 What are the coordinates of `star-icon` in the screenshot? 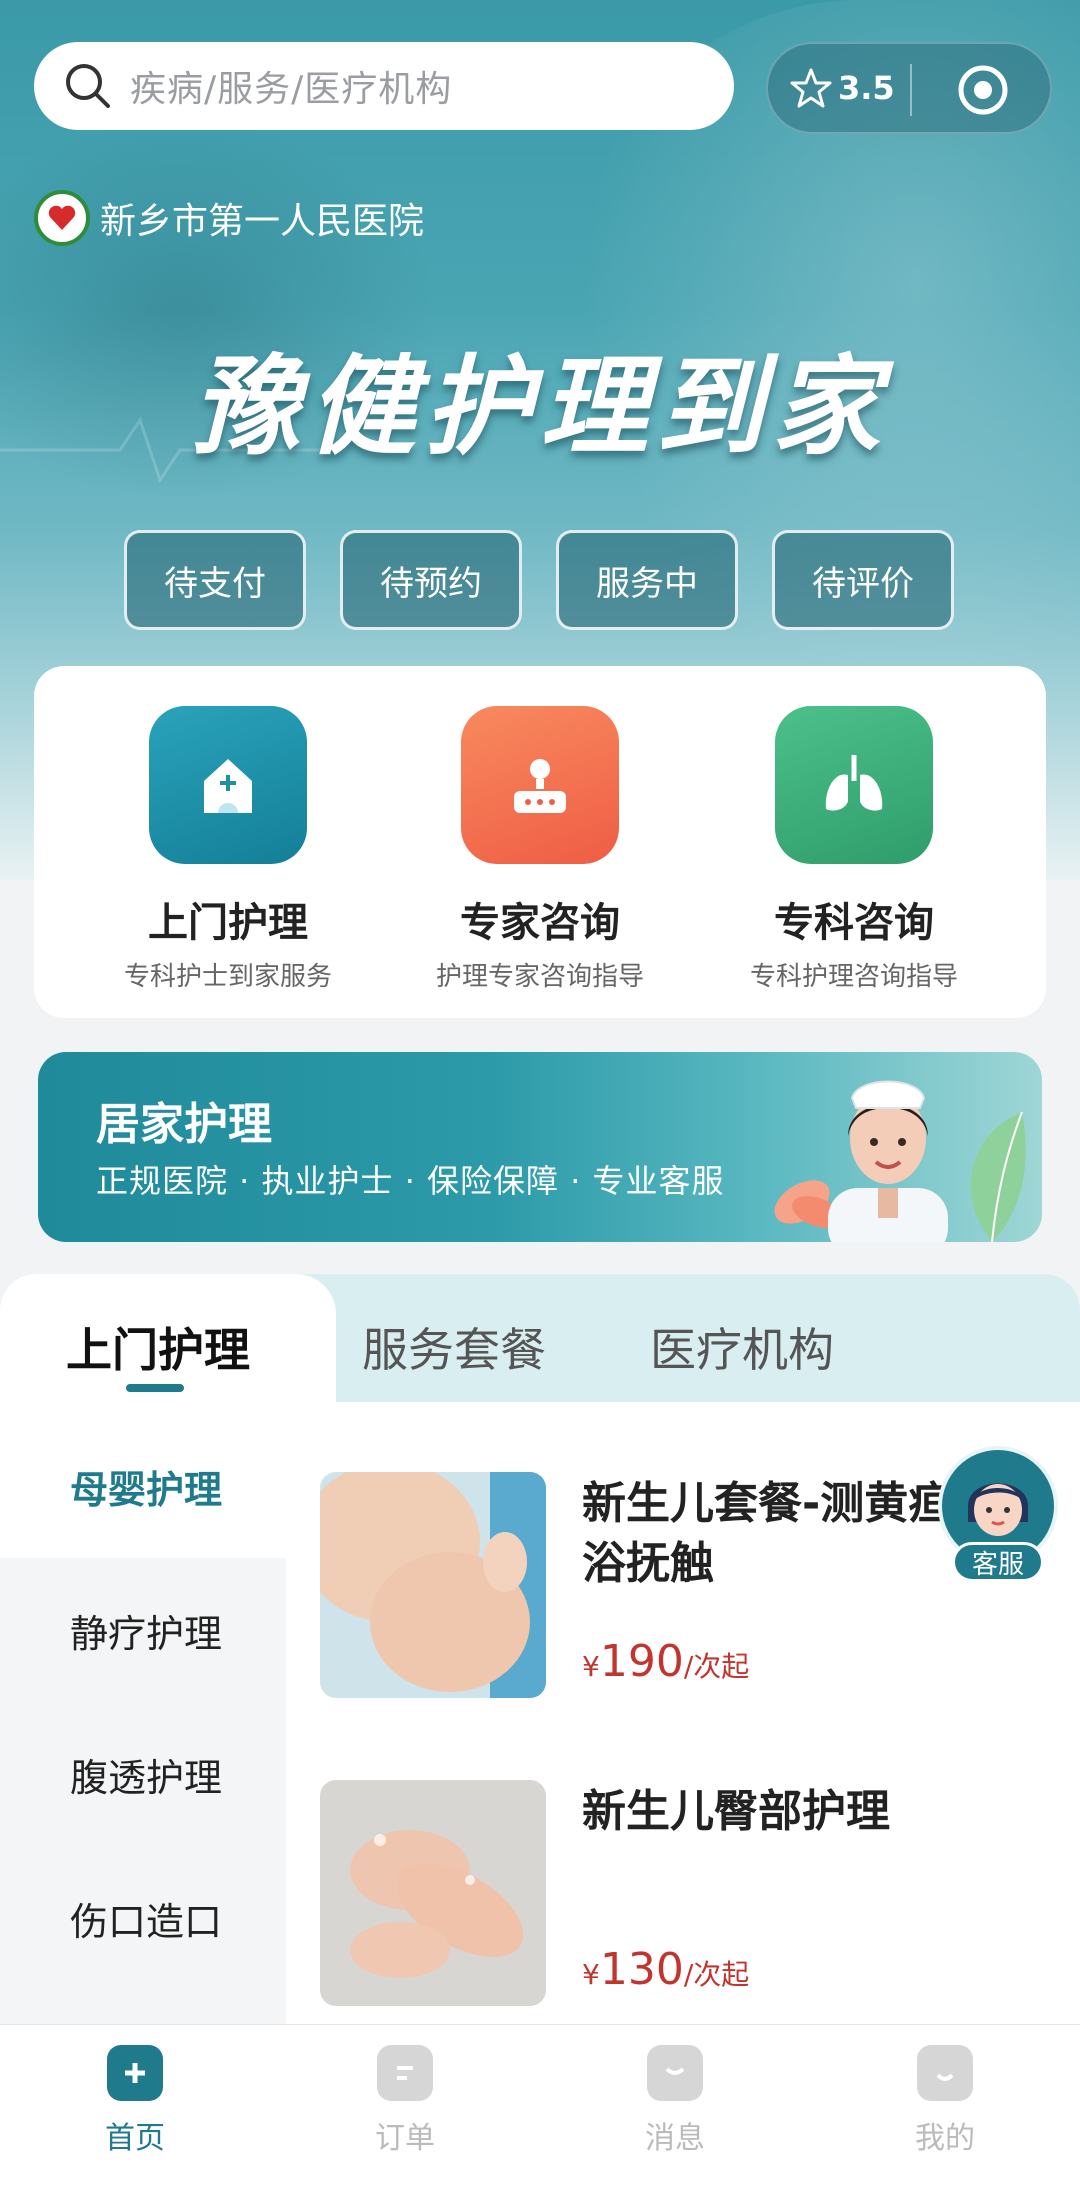 It's located at (811, 88).